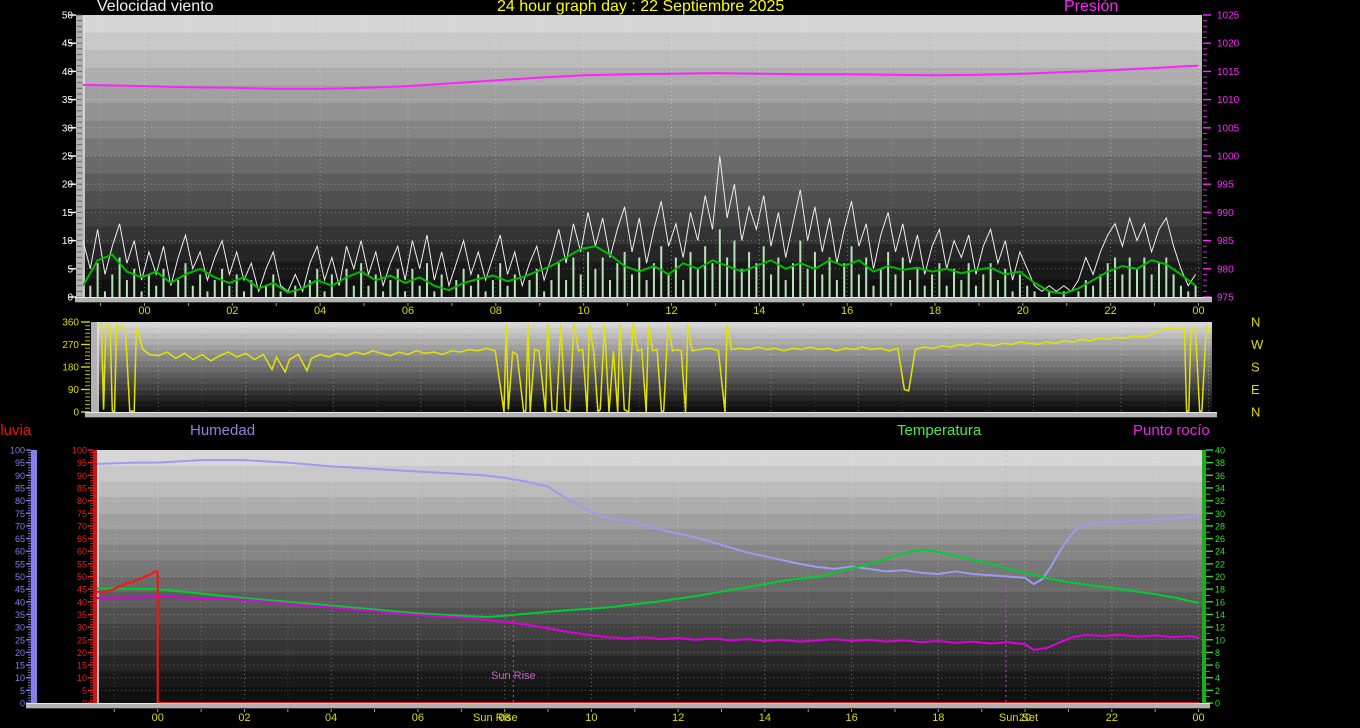 The width and height of the screenshot is (1360, 728). Describe the element at coordinates (1217, 666) in the screenshot. I see `y-tick-label: 6` at that location.